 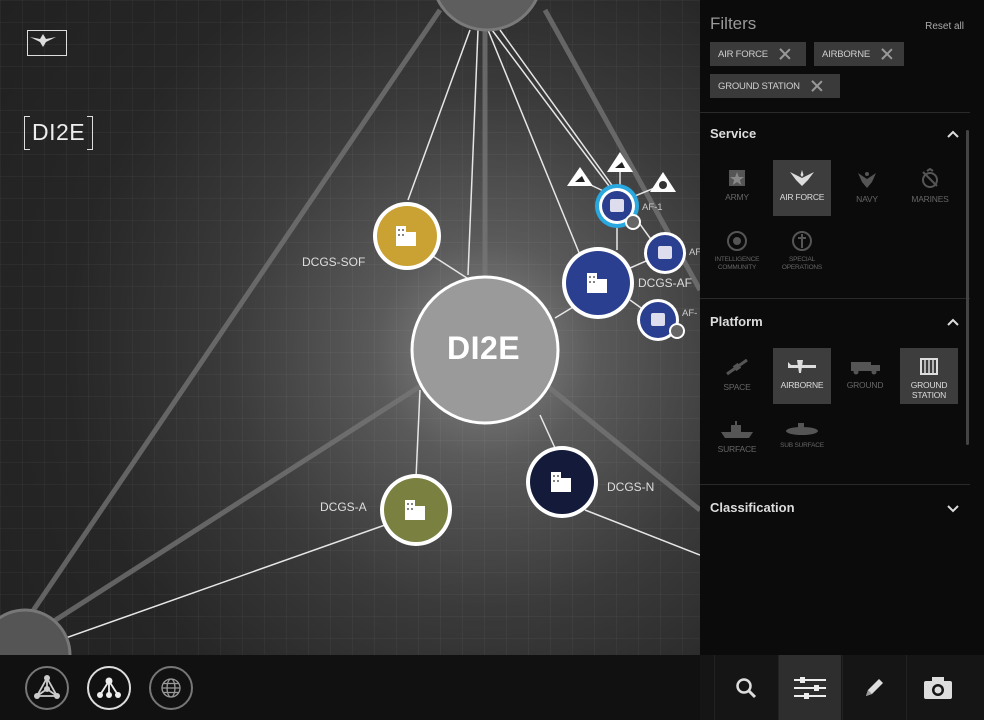 I want to click on tile-label: MARINES, so click(x=930, y=199).